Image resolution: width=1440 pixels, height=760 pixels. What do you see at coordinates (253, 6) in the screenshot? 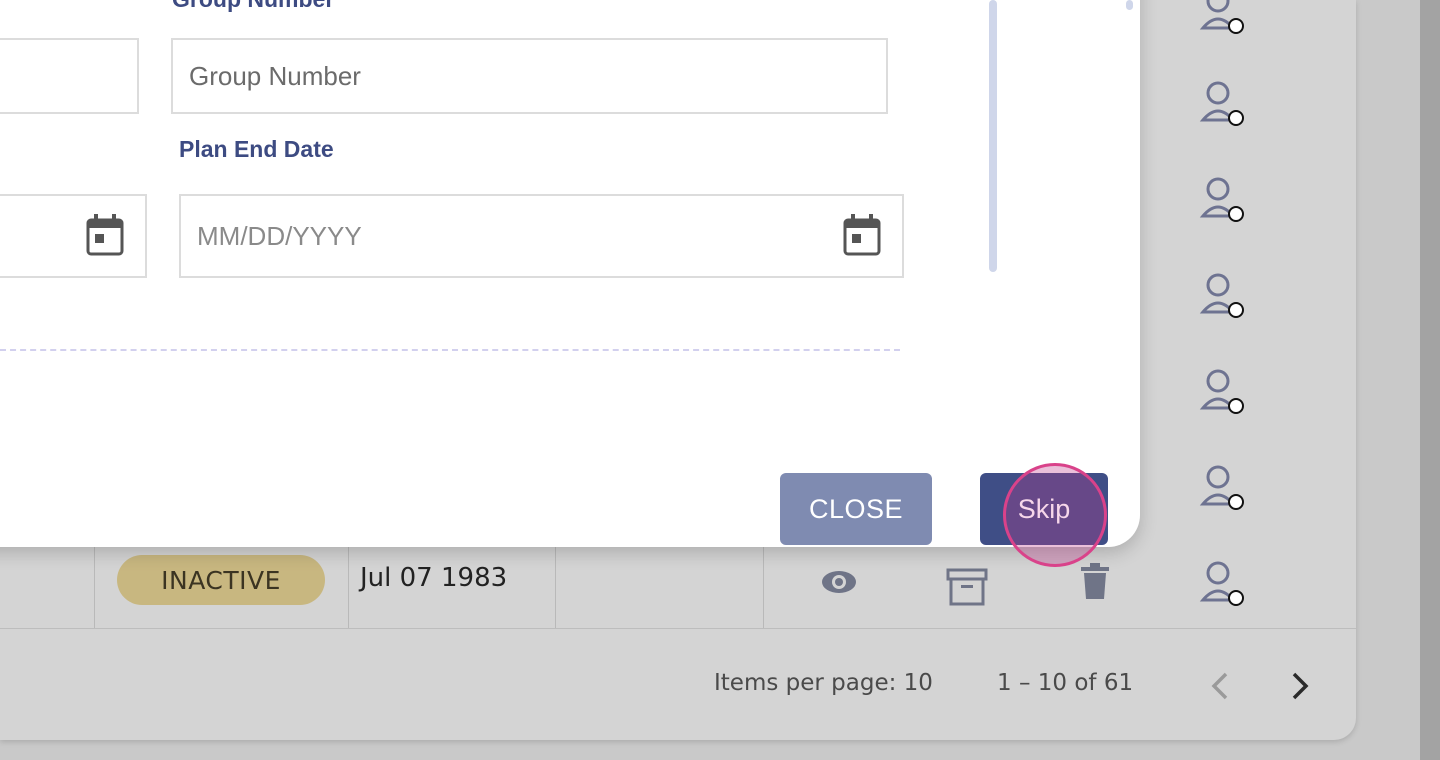
I see `group-number-label: Group Number` at bounding box center [253, 6].